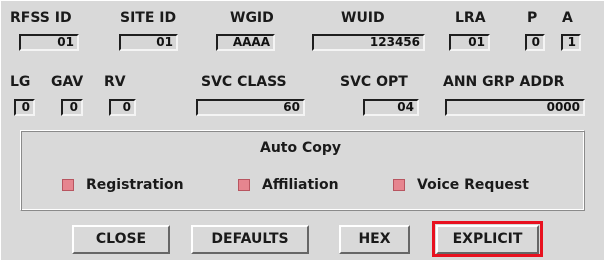 This screenshot has width=605, height=262. I want to click on a-field: 1, so click(571, 42).